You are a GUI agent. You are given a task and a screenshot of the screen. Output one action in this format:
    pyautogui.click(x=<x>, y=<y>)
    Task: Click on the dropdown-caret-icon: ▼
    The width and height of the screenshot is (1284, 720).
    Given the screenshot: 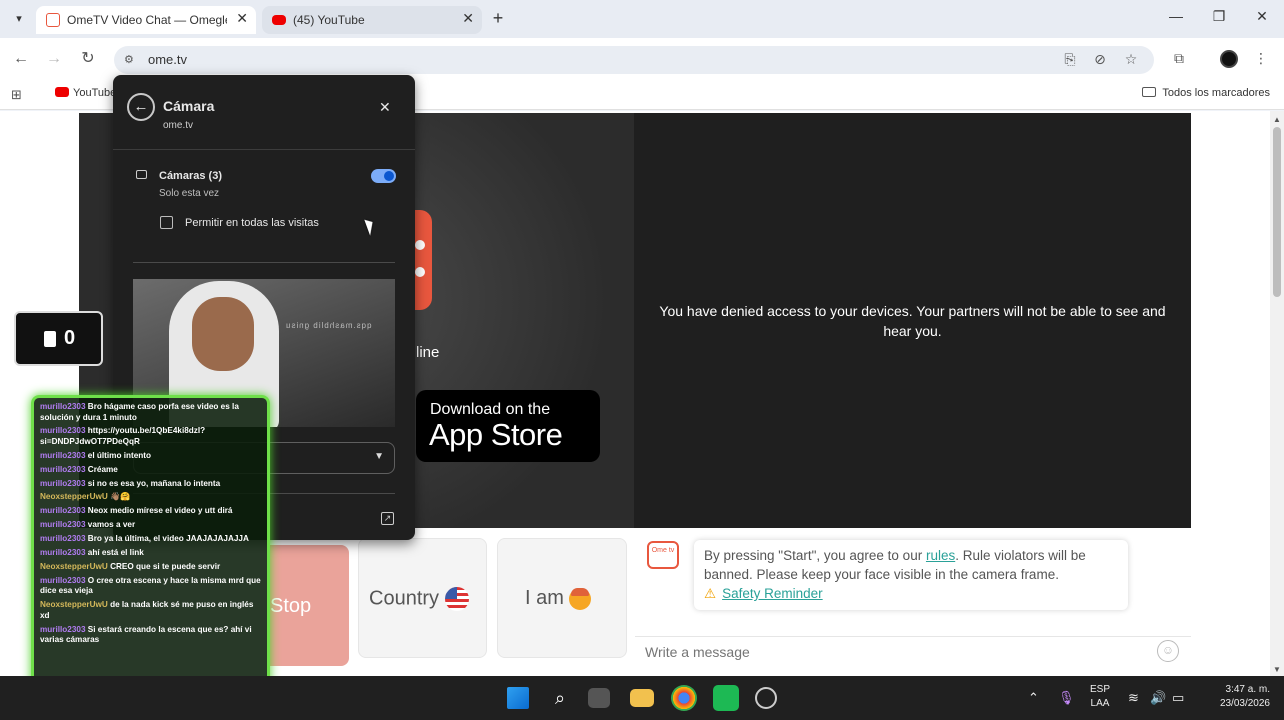 What is the action you would take?
    pyautogui.click(x=379, y=456)
    